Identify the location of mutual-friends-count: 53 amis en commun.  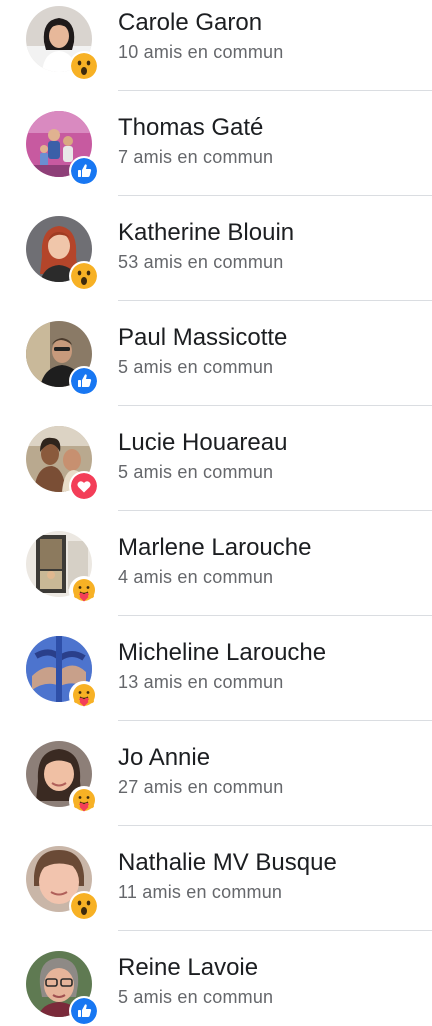
(201, 262).